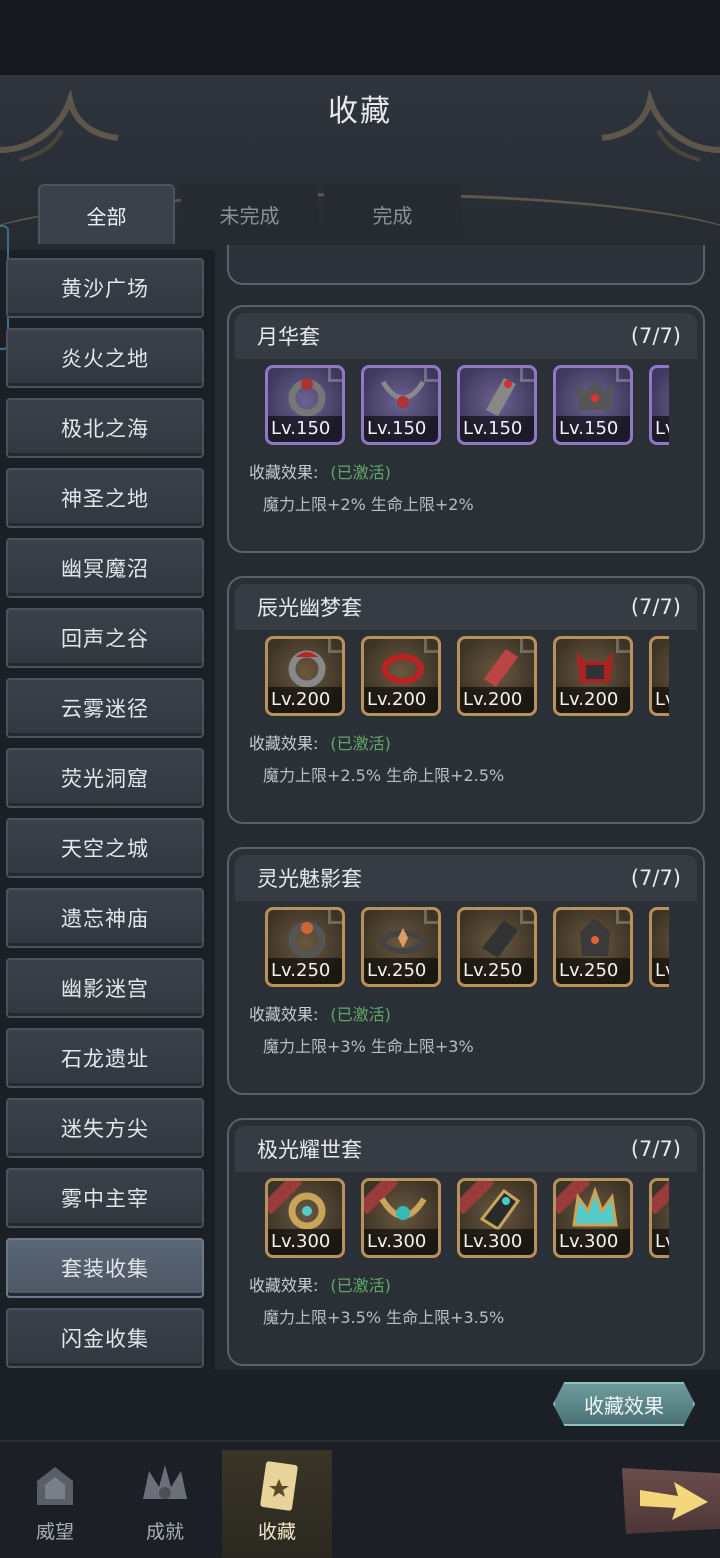 Image resolution: width=720 pixels, height=1558 pixels. I want to click on sidebar-item: 云雾迷径, so click(105, 708).